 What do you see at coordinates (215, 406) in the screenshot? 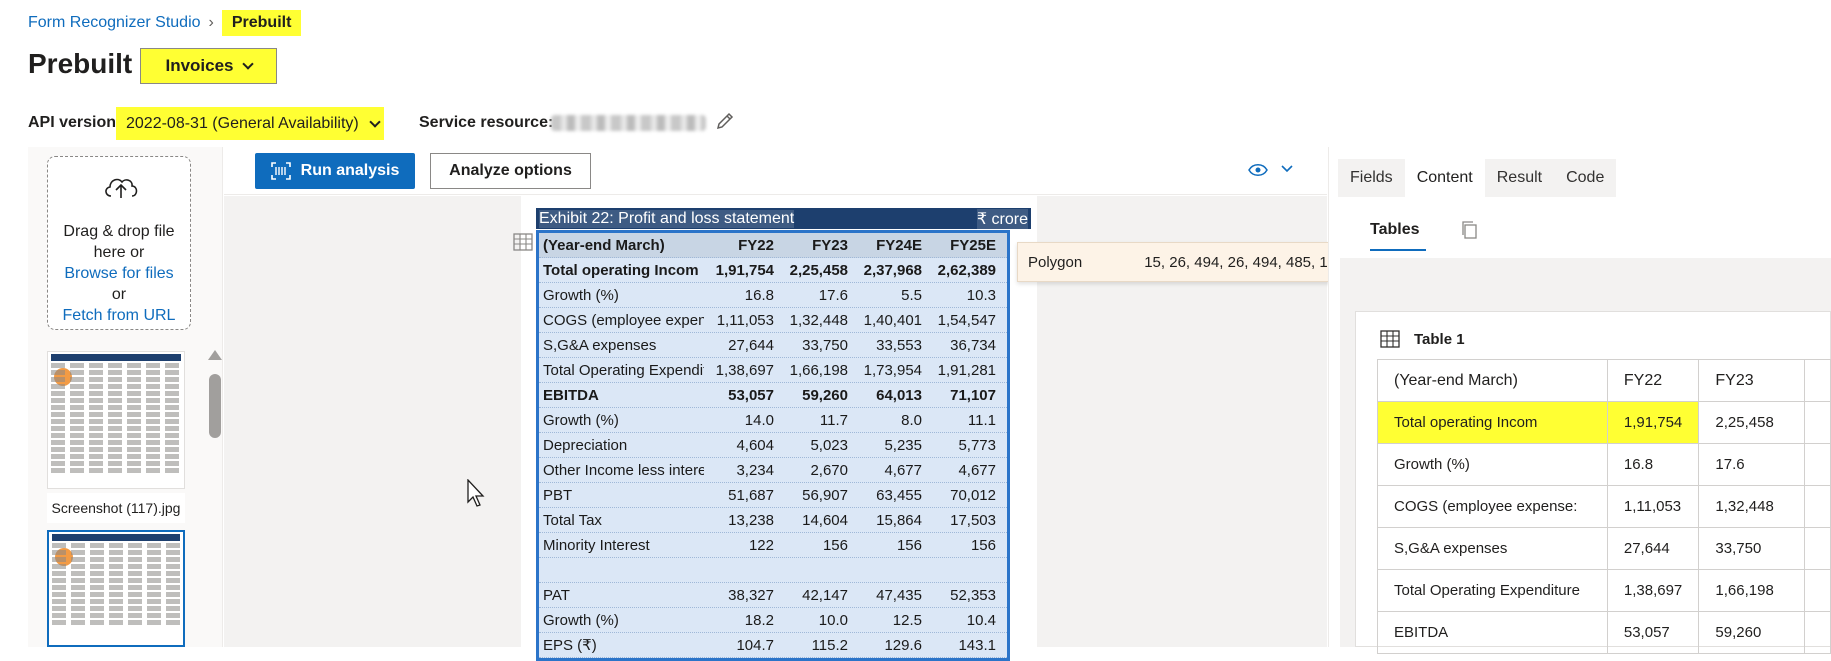
I see `file-list-scrollbar` at bounding box center [215, 406].